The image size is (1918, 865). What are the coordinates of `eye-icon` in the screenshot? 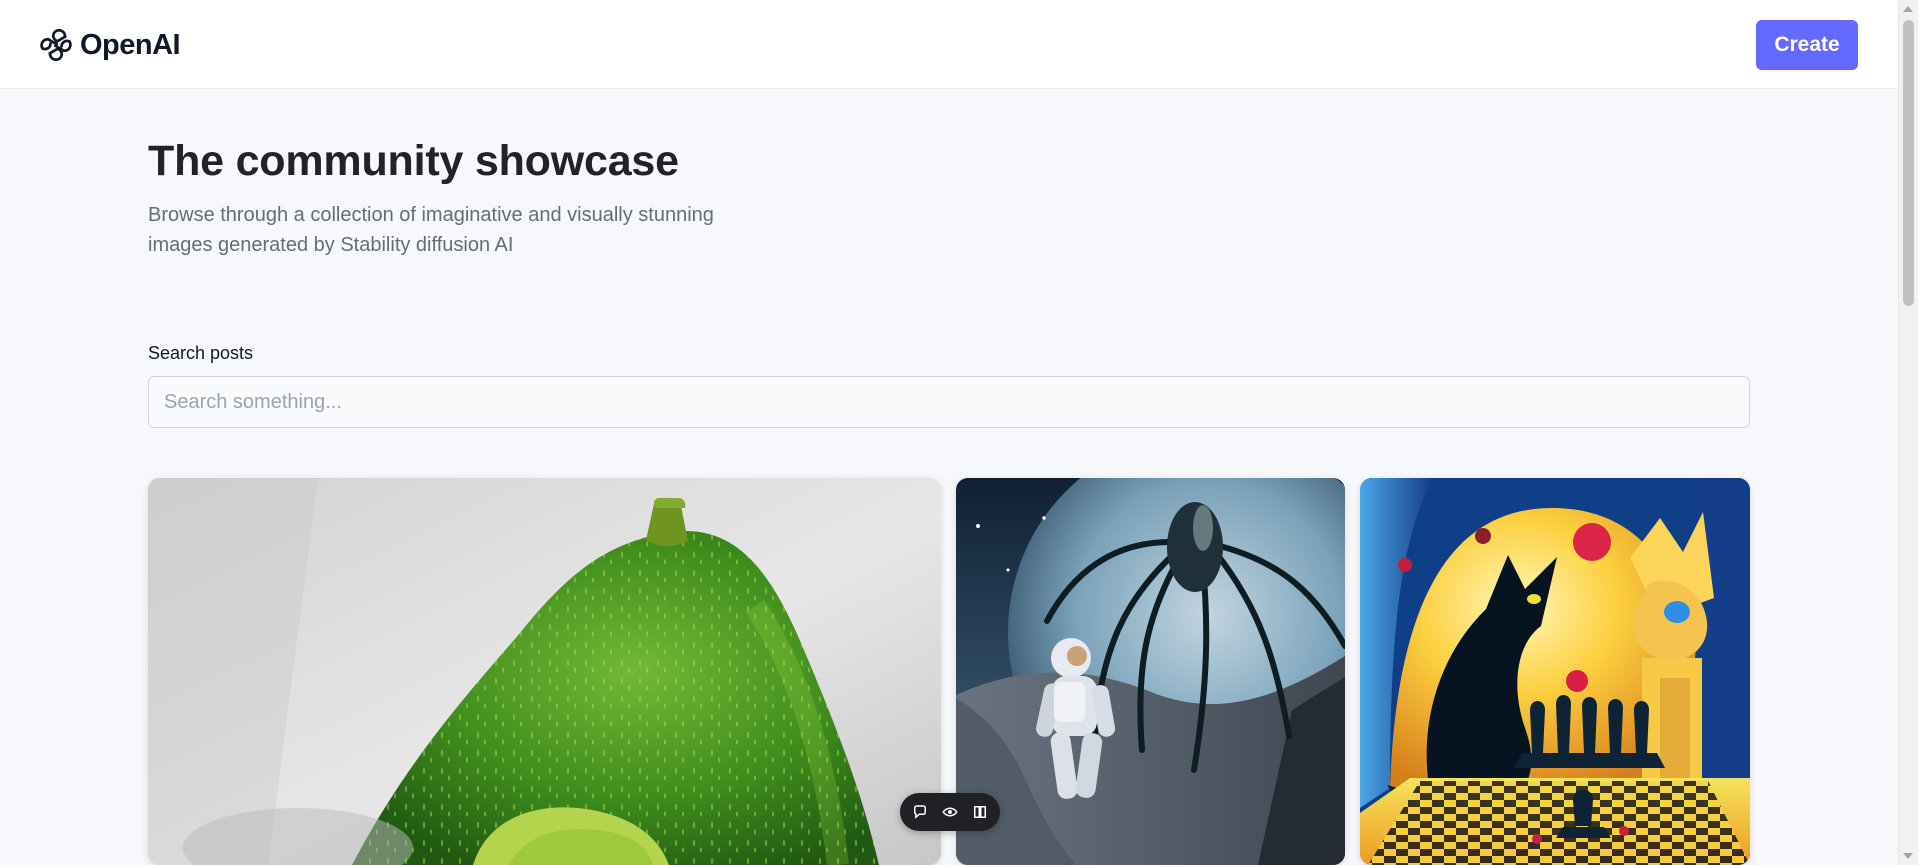 It's located at (950, 812).